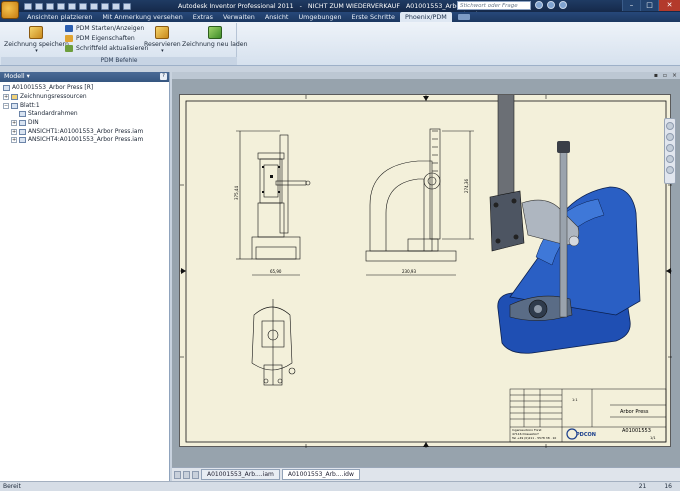 The image size is (680, 491). Describe the element at coordinates (539, 5) in the screenshot. I see `binoculars-icon` at that location.